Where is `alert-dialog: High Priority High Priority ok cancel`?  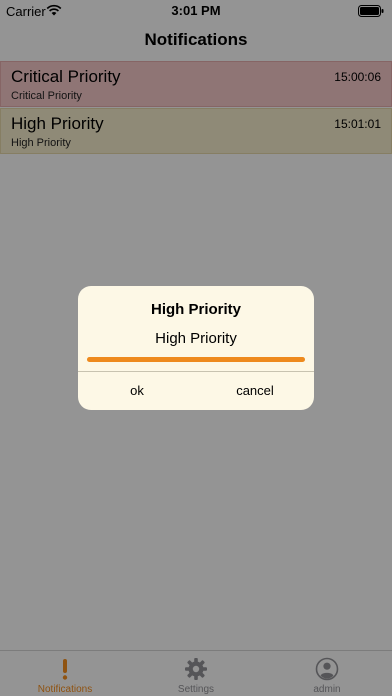 alert-dialog: High Priority High Priority ok cancel is located at coordinates (196, 348).